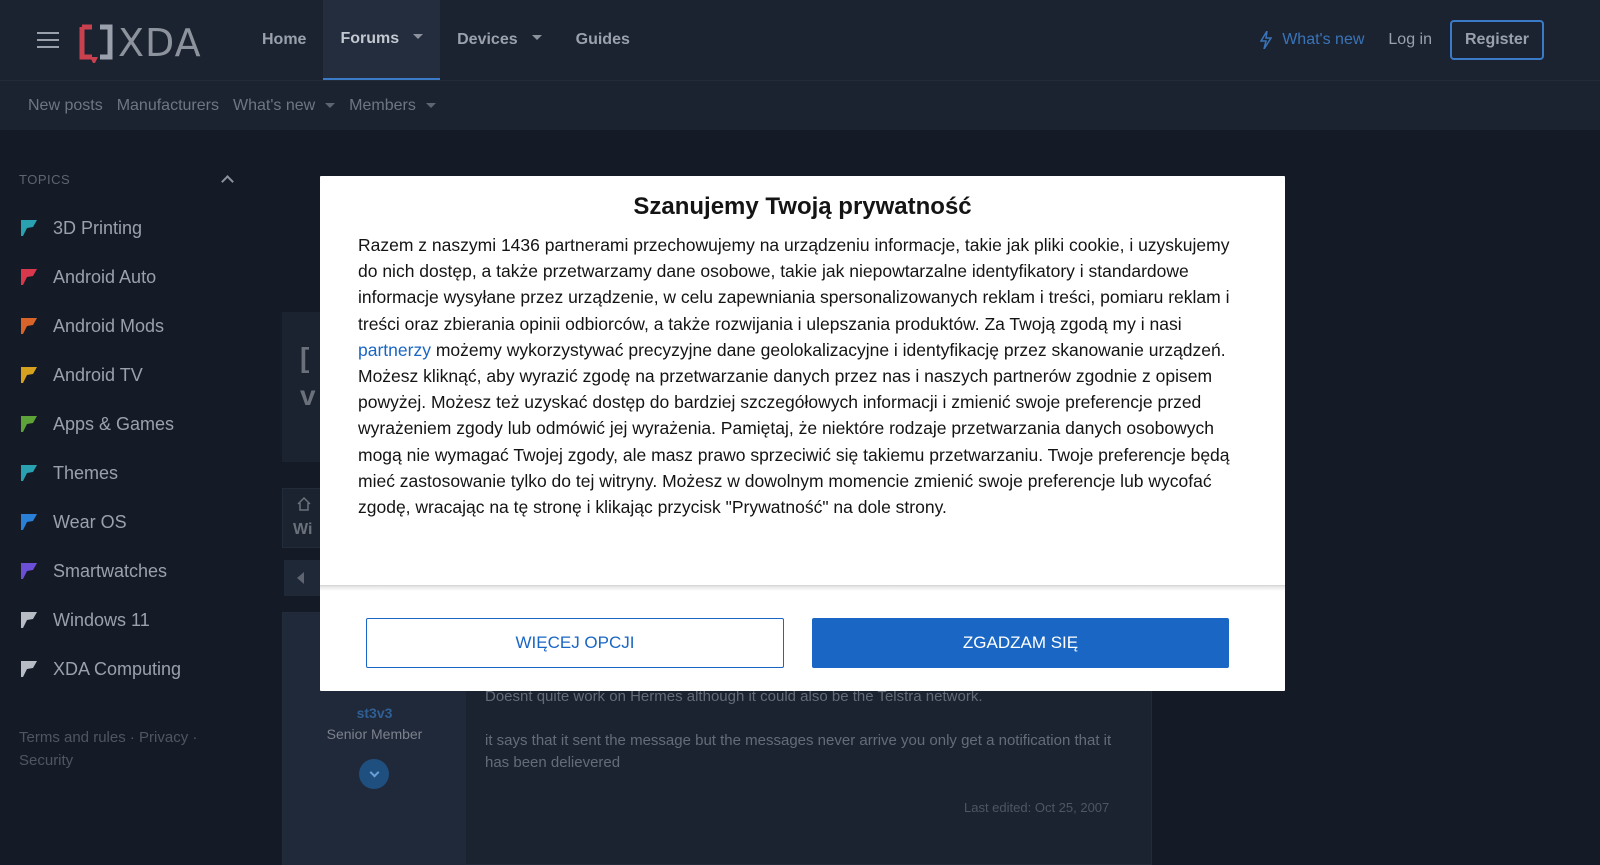 The height and width of the screenshot is (865, 1600). Describe the element at coordinates (802, 588) in the screenshot. I see `divider` at that location.